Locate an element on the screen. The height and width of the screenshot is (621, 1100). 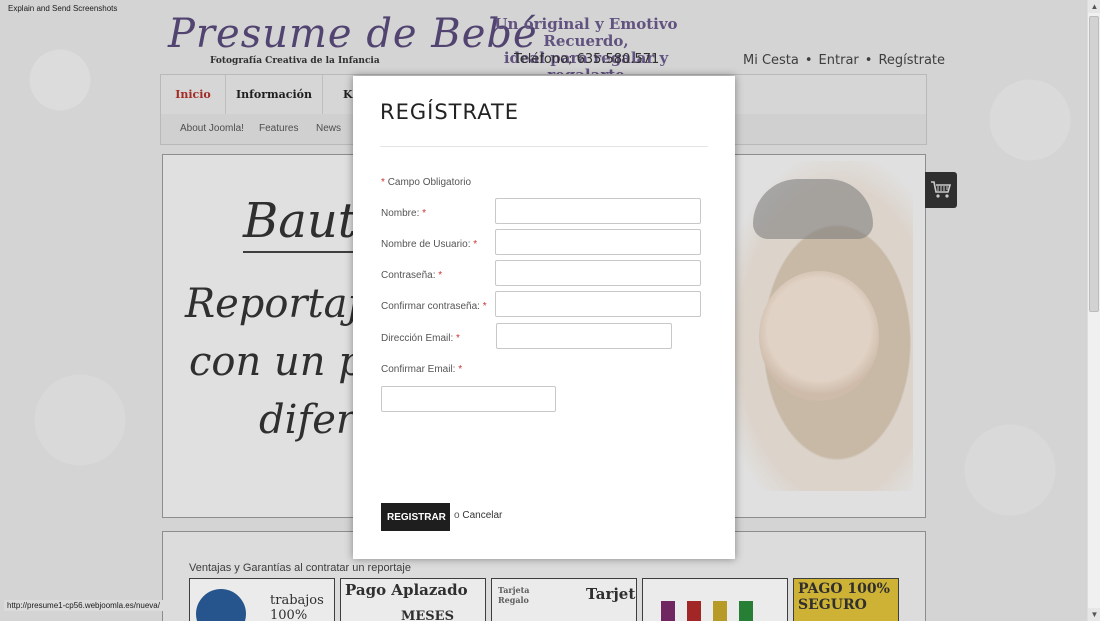
email-confirm-label: Confirmar Email: * is located at coordinates (421, 369).